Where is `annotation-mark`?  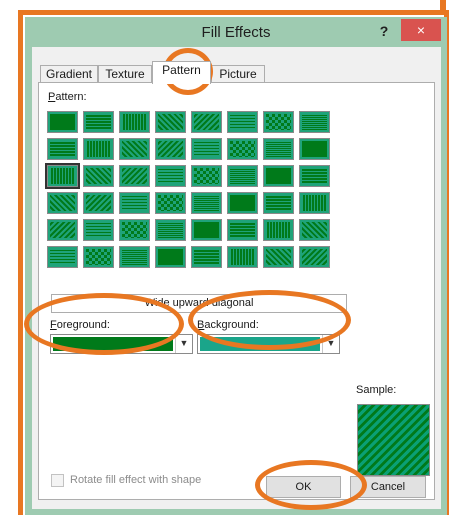 annotation-mark is located at coordinates (443, 7).